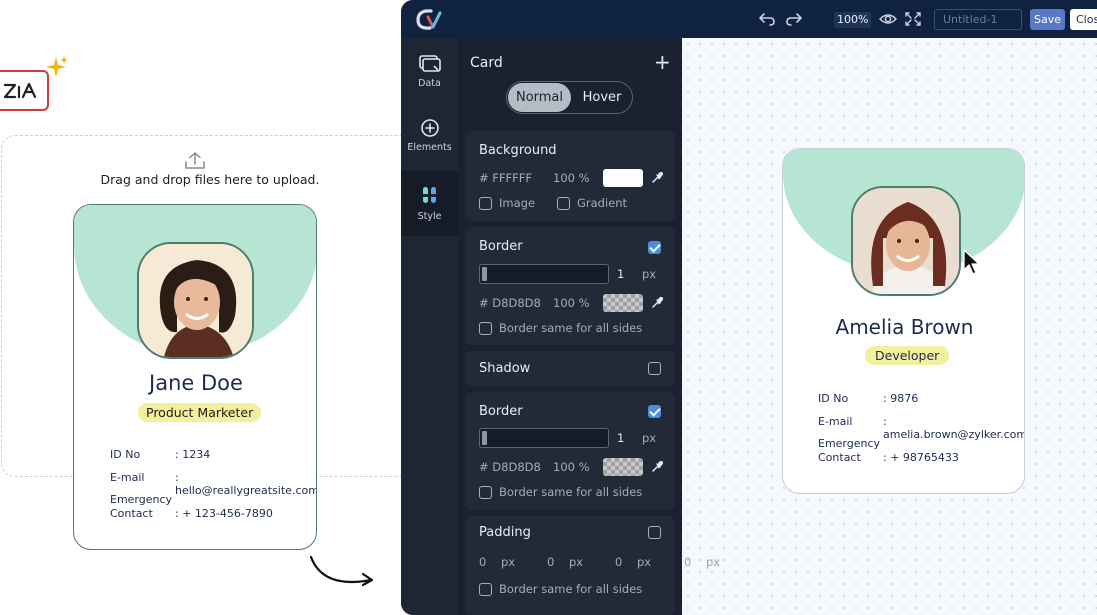 Image resolution: width=1097 pixels, height=615 pixels. Describe the element at coordinates (1083, 19) in the screenshot. I see `close-button: Close` at that location.